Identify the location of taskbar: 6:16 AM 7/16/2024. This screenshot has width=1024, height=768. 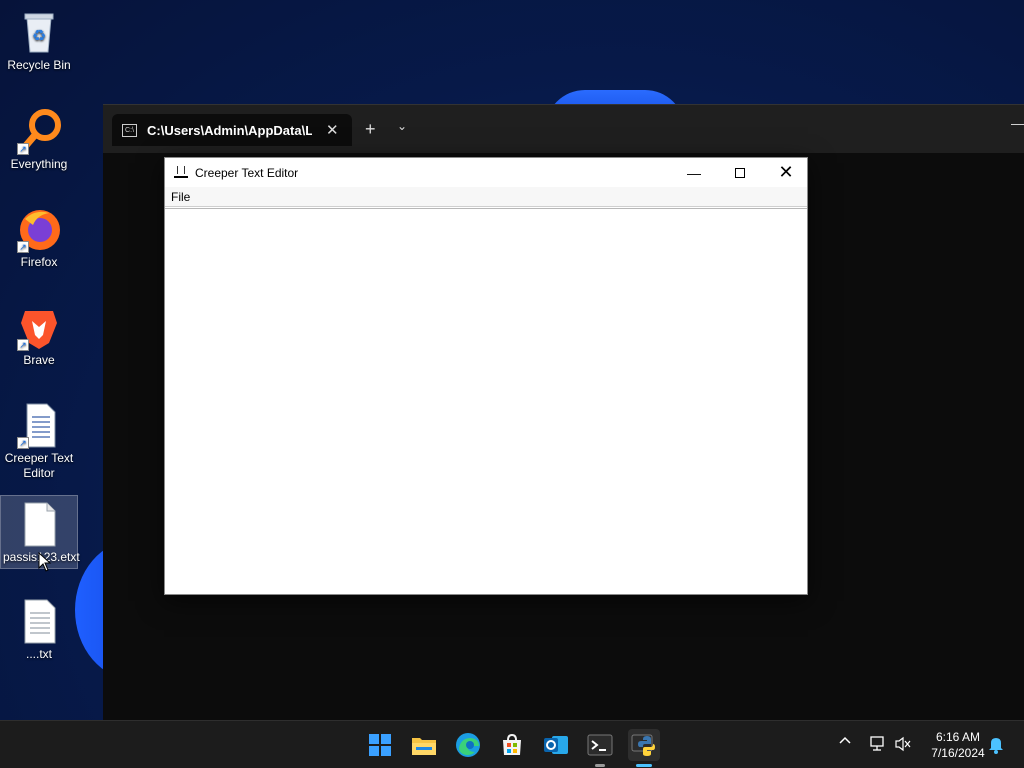
(512, 744).